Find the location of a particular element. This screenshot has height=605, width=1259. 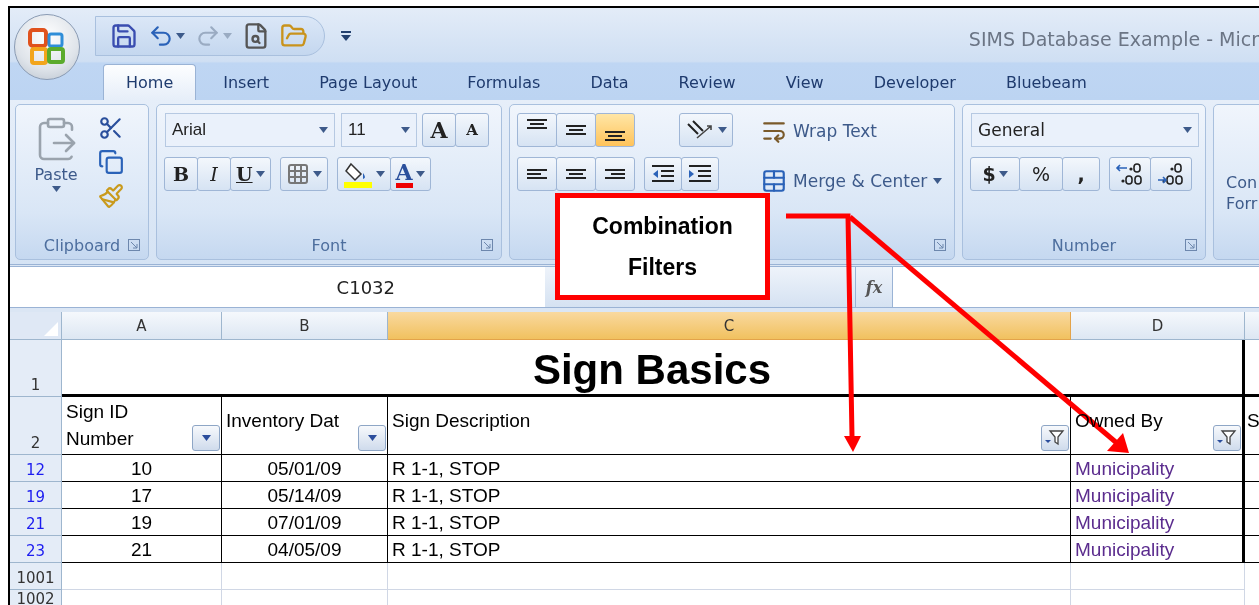

row-header: 2 is located at coordinates (36, 426).